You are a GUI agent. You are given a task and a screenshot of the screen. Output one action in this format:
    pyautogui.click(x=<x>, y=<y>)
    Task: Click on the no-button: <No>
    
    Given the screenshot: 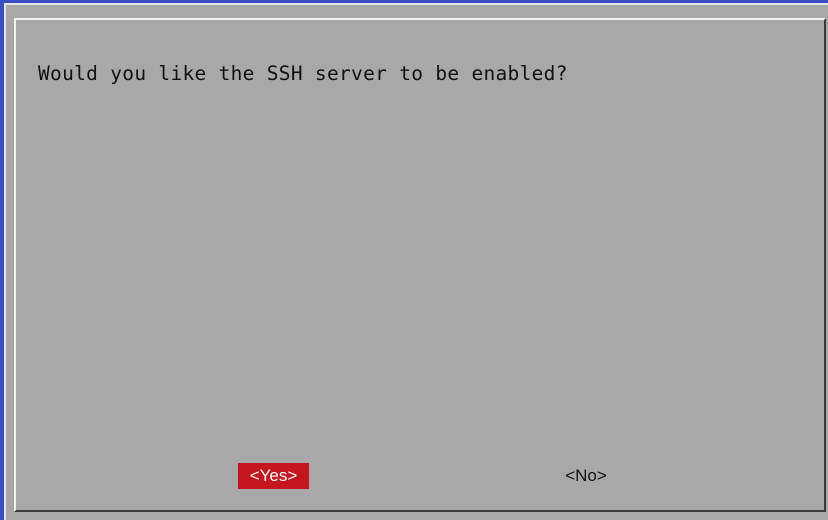 What is the action you would take?
    pyautogui.click(x=586, y=476)
    